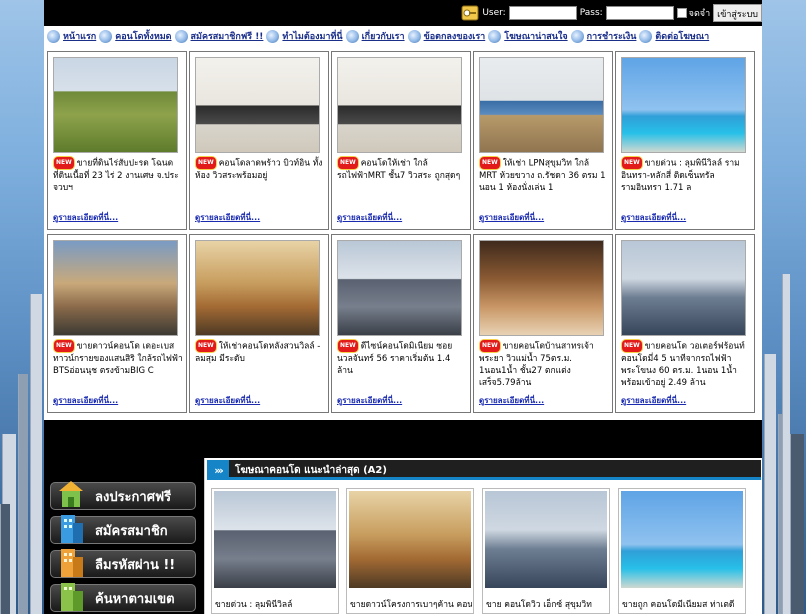  Describe the element at coordinates (143, 36) in the screenshot. I see `nav-link: คอนโดทั้งหมด` at that location.